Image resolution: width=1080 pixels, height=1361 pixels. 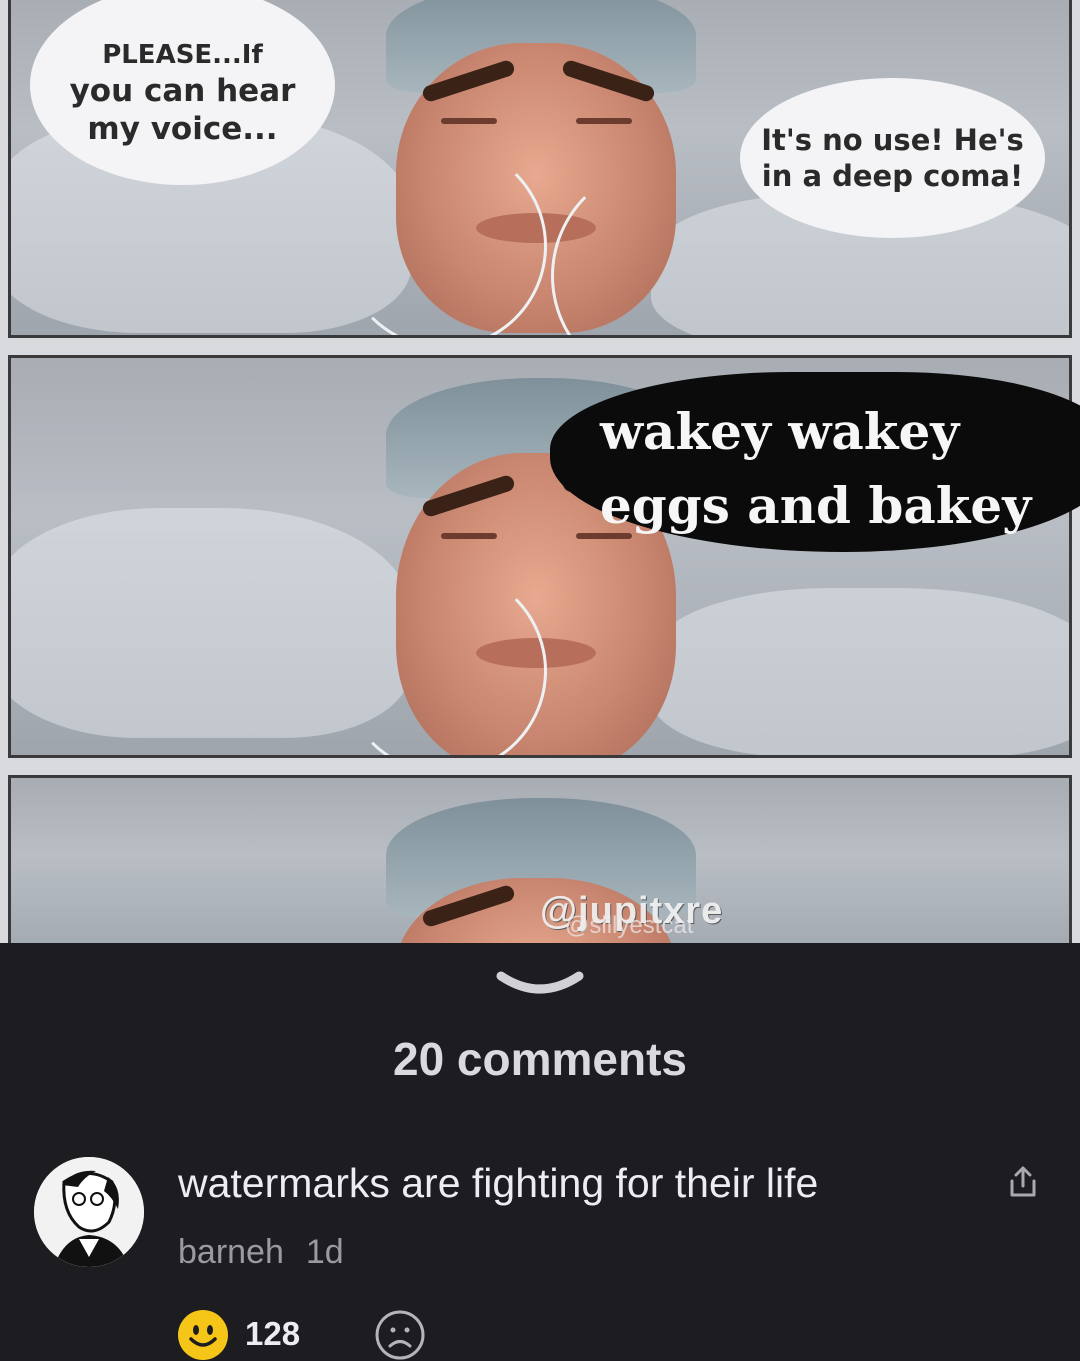 I want to click on chevron-down-icon, so click(x=540, y=982).